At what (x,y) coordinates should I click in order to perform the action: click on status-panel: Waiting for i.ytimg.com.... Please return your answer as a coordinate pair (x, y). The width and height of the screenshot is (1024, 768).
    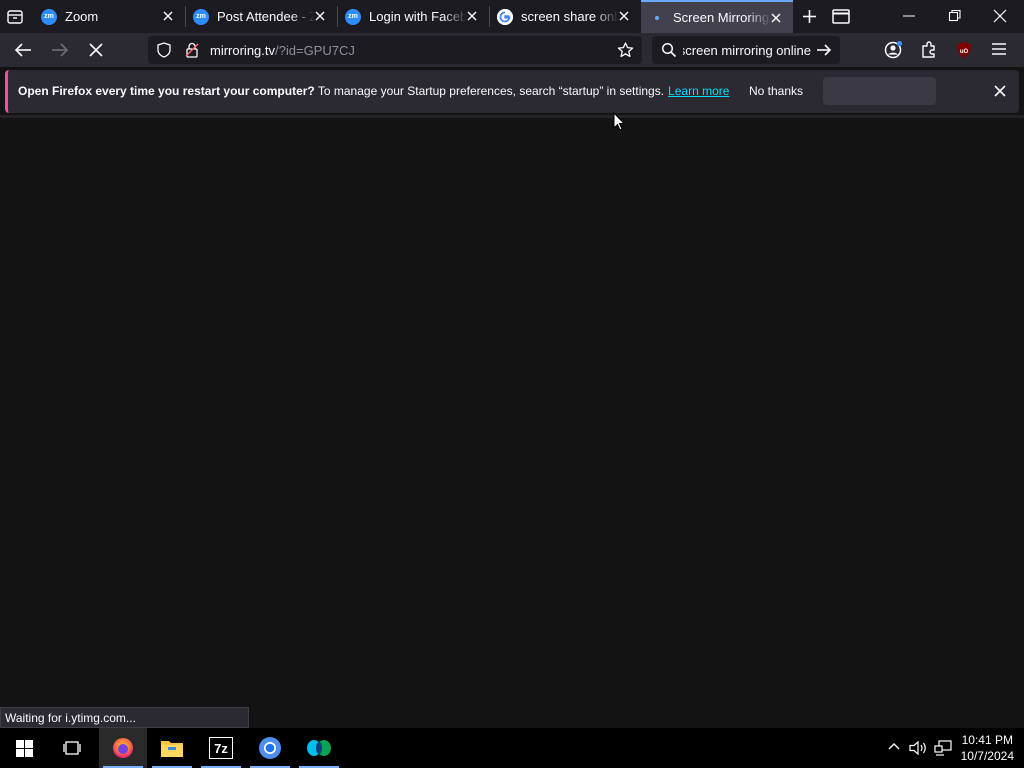
    Looking at the image, I should click on (124, 717).